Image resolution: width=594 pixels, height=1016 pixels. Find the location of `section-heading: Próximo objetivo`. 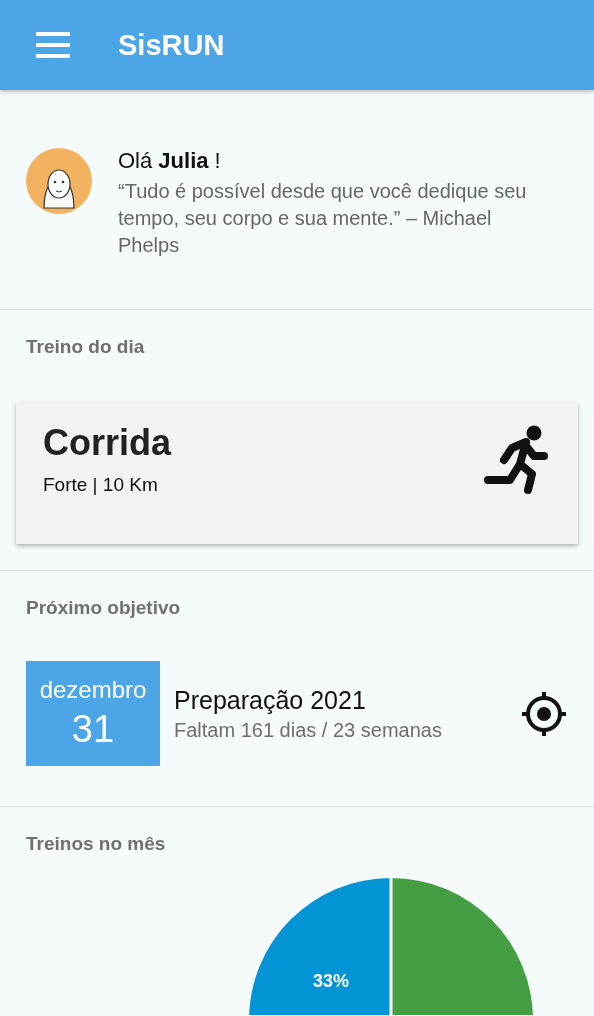

section-heading: Próximo objetivo is located at coordinates (104, 608).